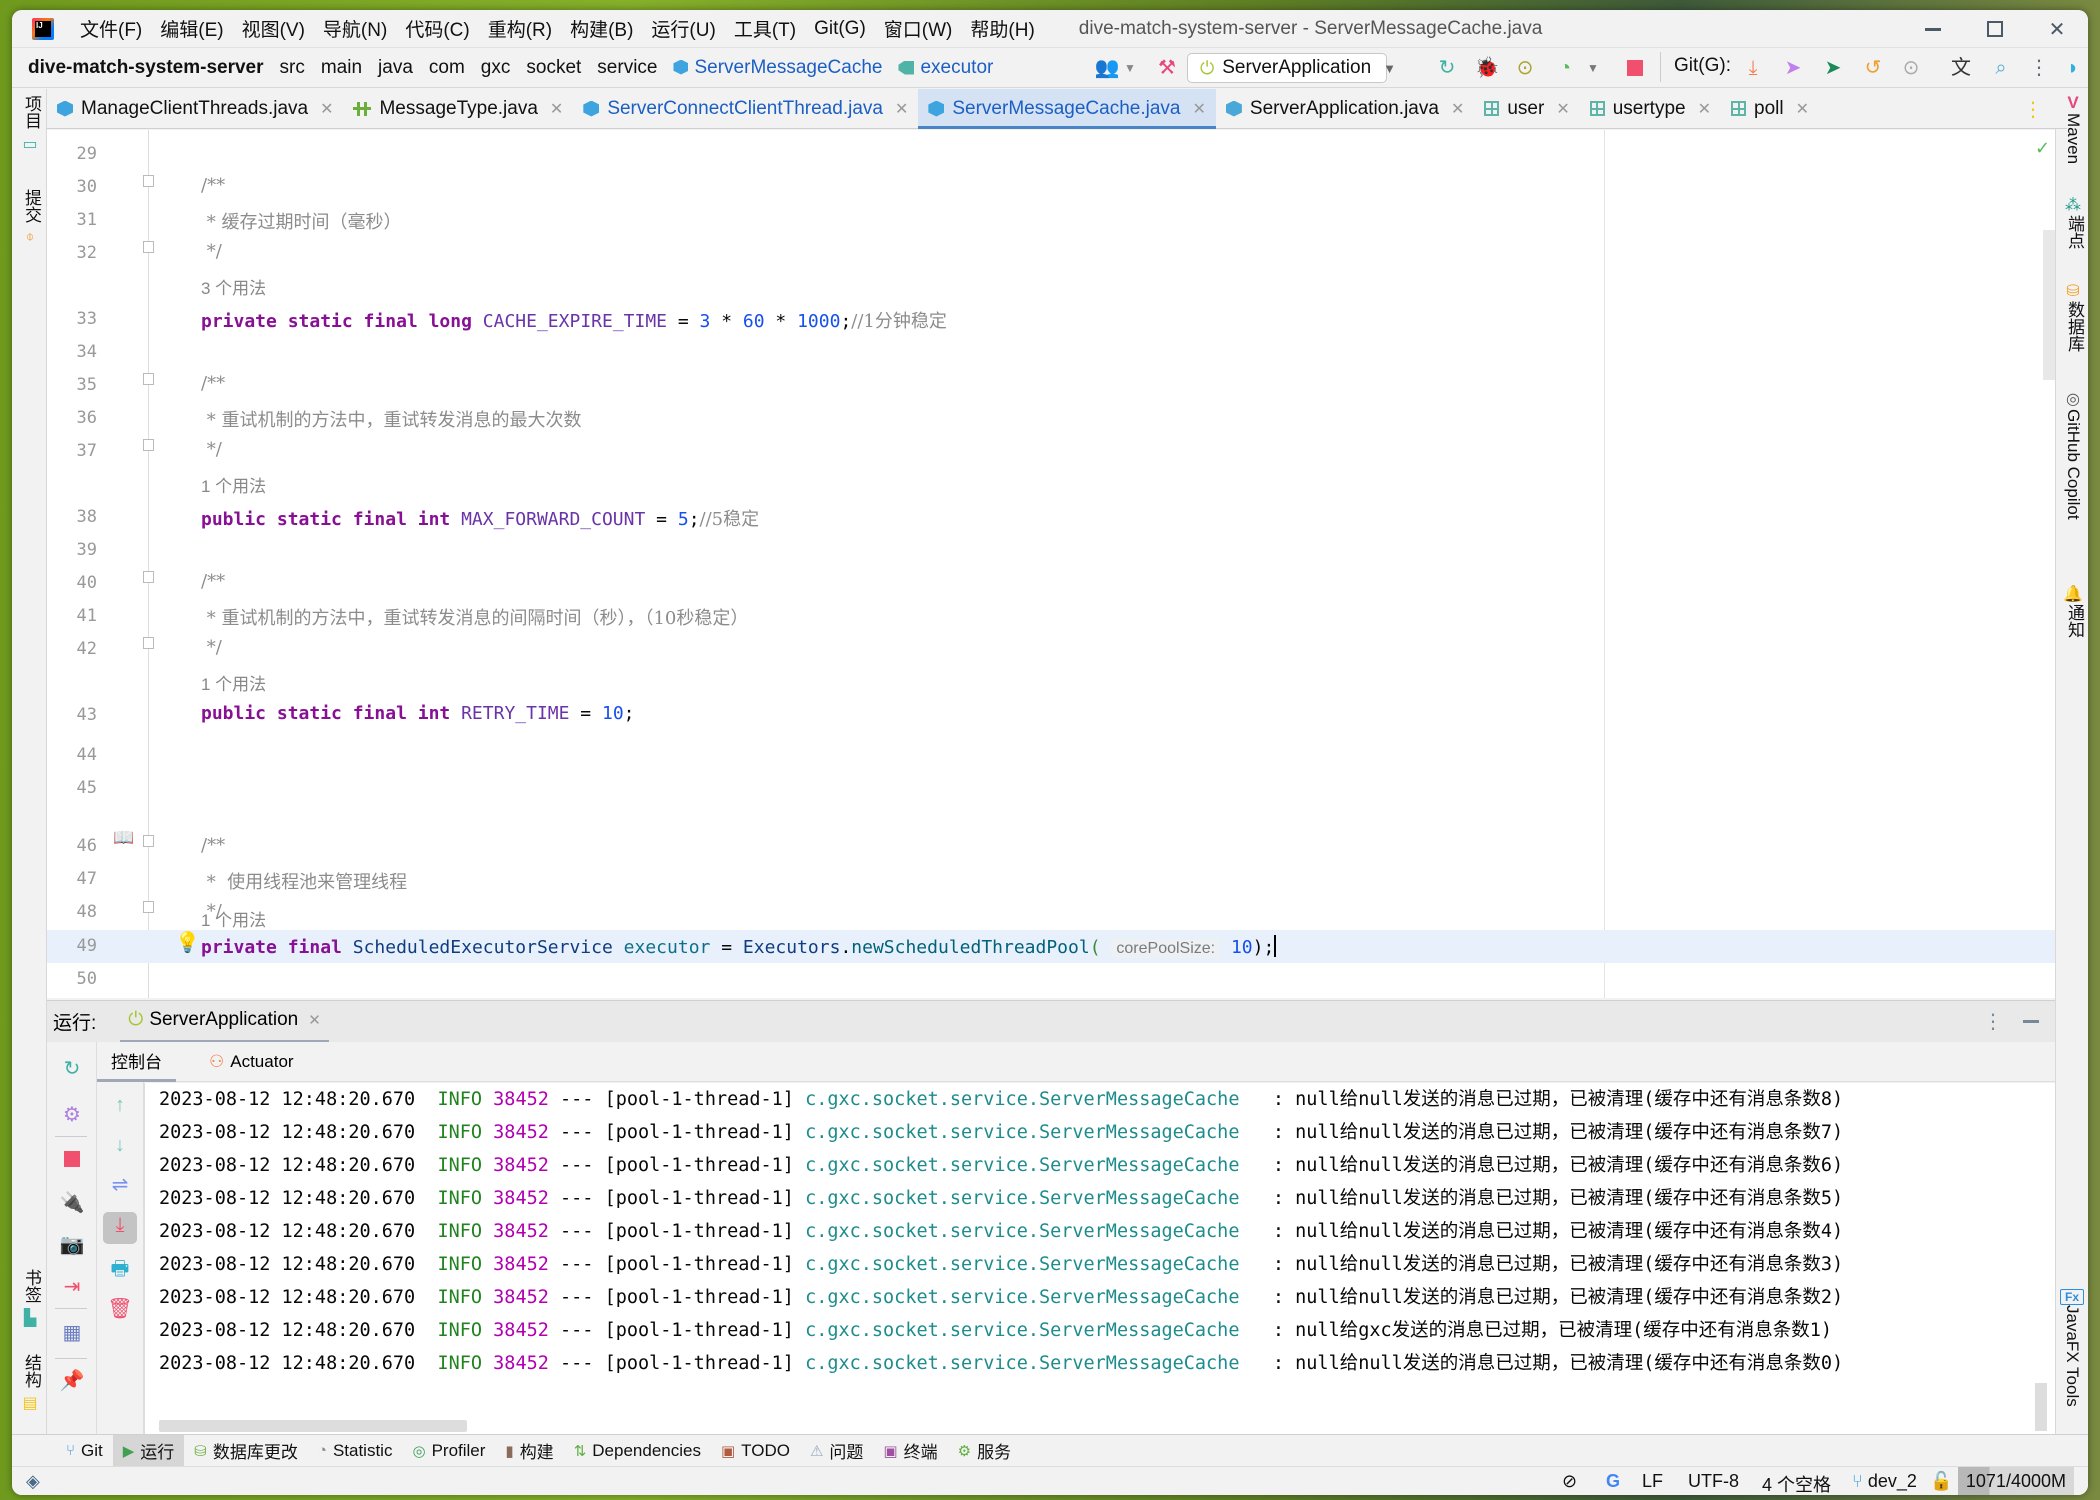  What do you see at coordinates (43, 28) in the screenshot?
I see `intellij-logo-icon: IJ` at bounding box center [43, 28].